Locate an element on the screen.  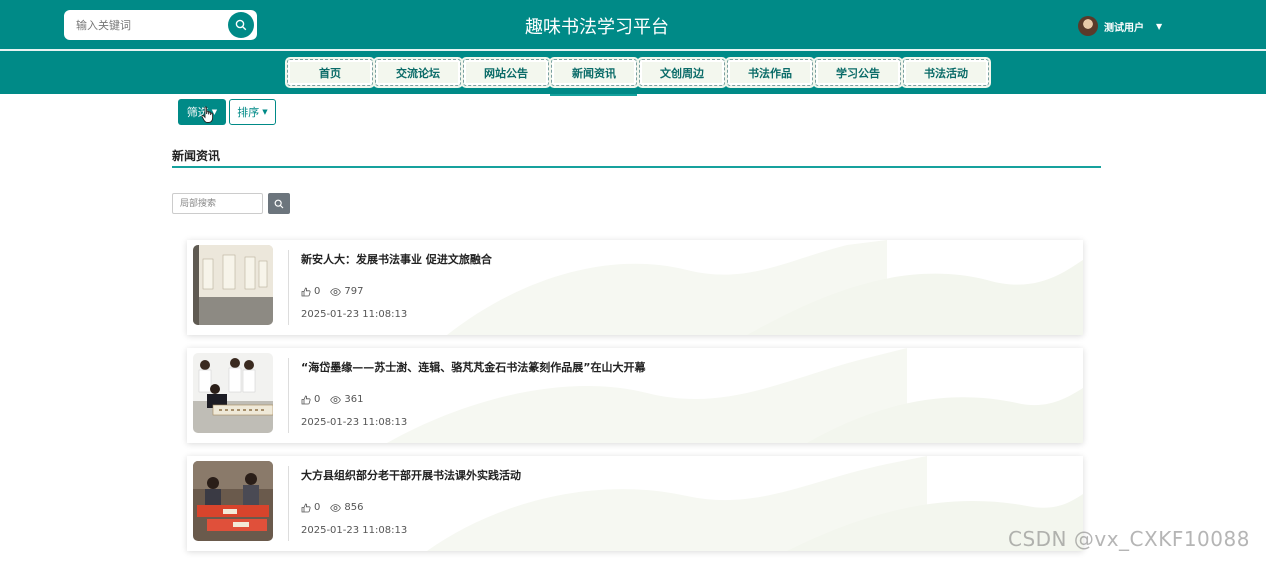
sort-button: 排序 ▼ is located at coordinates (252, 112).